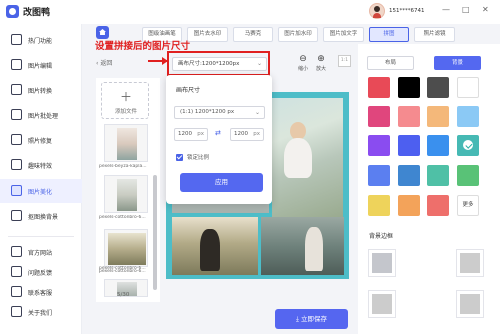  What do you see at coordinates (16, 251) in the screenshot?
I see `globe-icon` at bounding box center [16, 251].